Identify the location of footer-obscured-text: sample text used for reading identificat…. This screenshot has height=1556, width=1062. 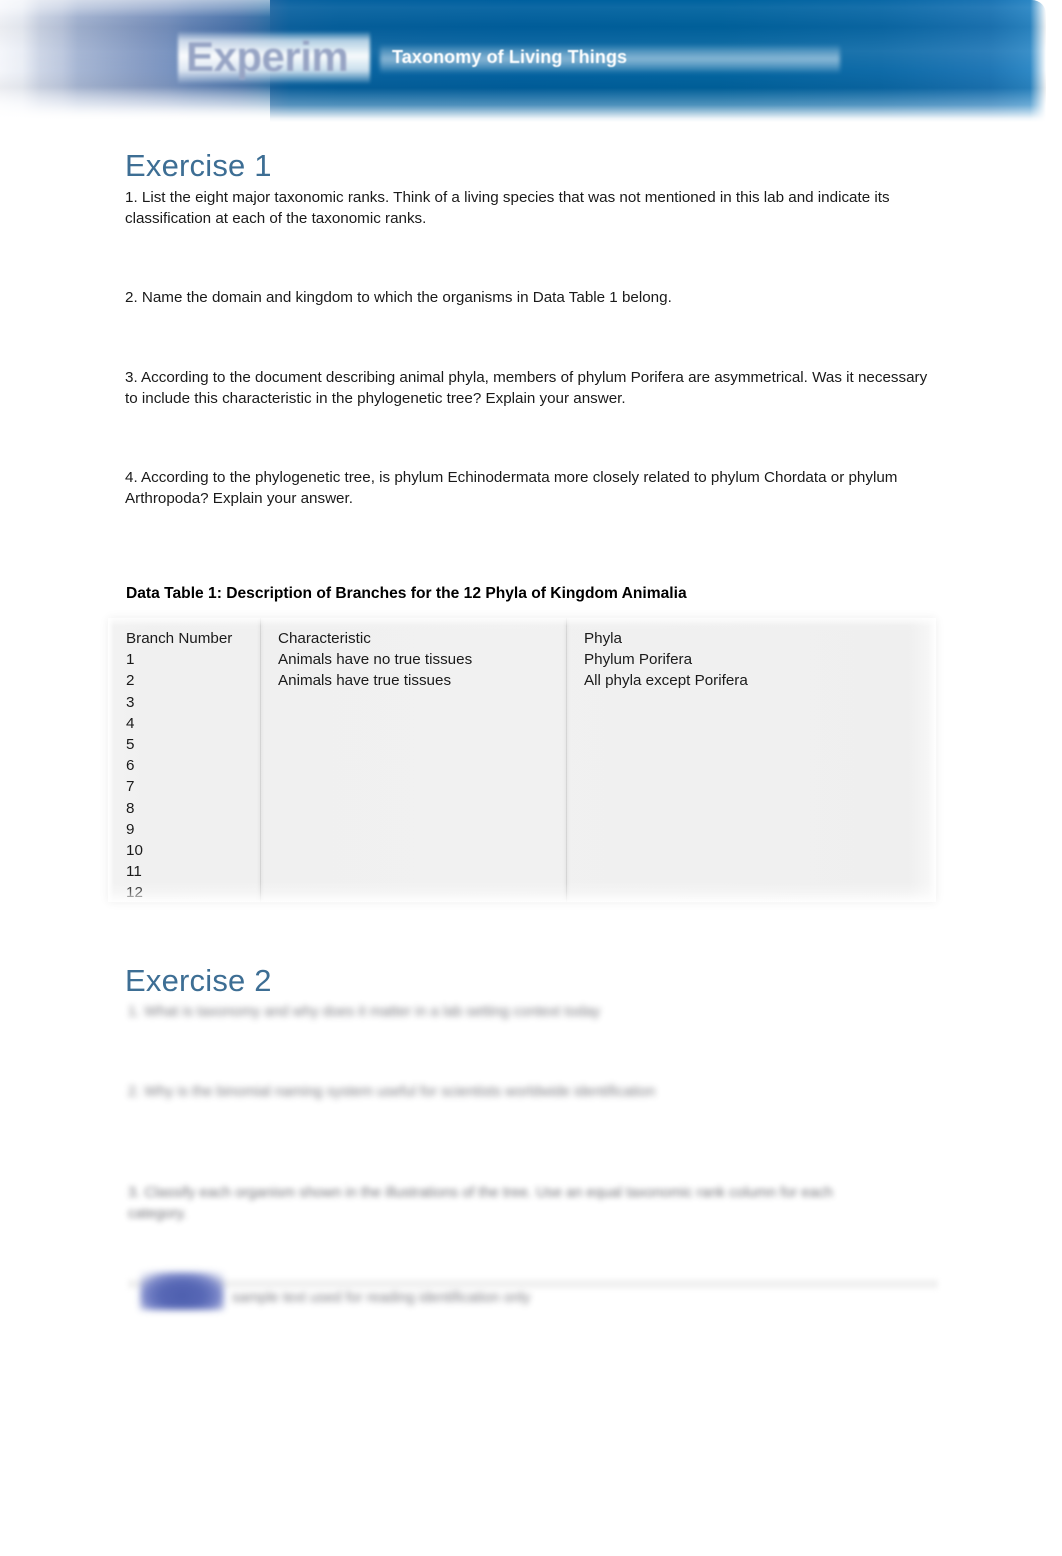
(381, 1298).